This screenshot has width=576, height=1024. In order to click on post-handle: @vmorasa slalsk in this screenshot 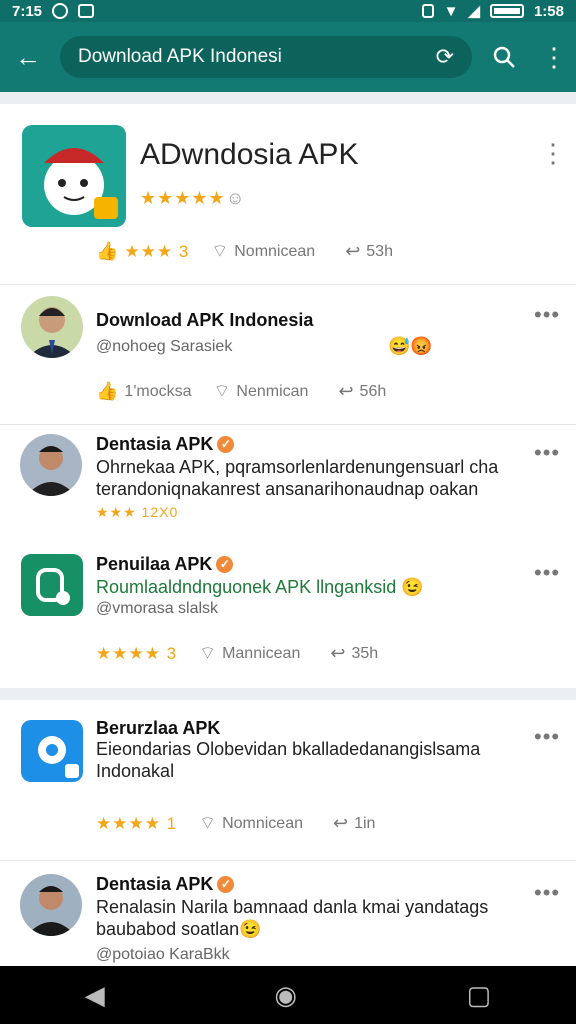, I will do `click(157, 608)`.